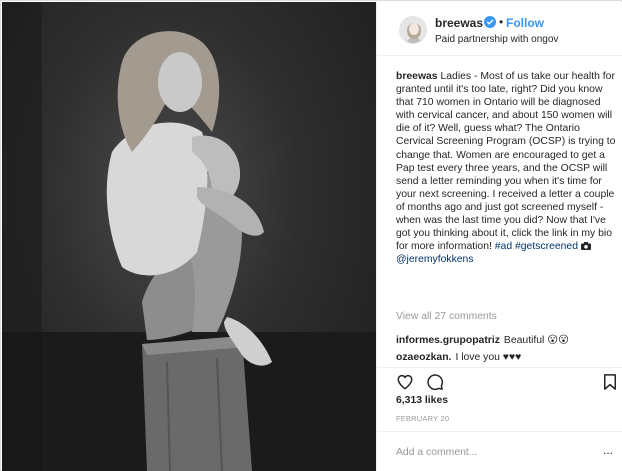 This screenshot has width=622, height=471. Describe the element at coordinates (546, 246) in the screenshot. I see `hashtag-getscreened: #getscreened` at that location.